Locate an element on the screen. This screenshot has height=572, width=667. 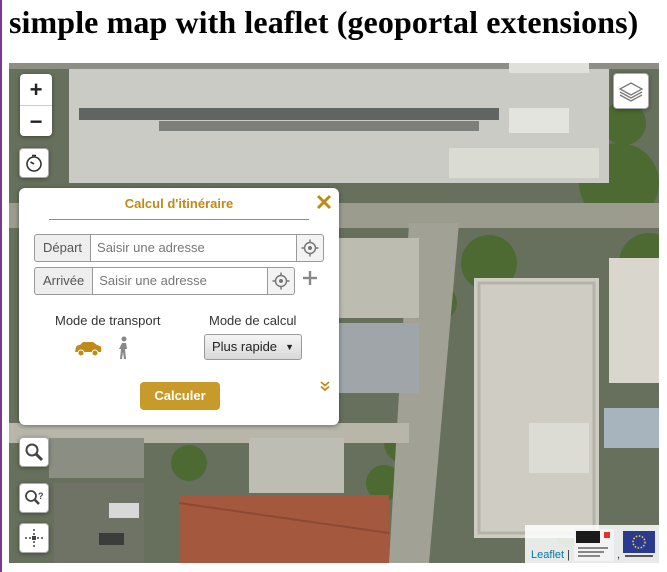
time-control-button is located at coordinates (34, 163).